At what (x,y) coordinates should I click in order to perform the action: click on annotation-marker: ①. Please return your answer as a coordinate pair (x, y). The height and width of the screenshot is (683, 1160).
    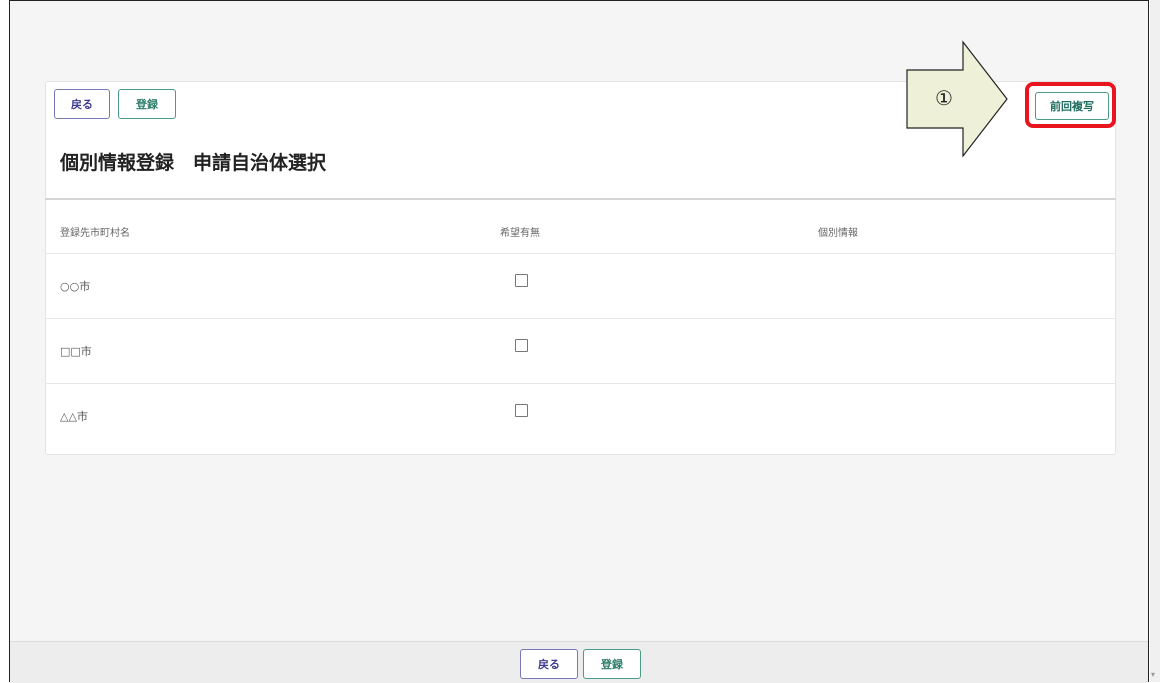
    Looking at the image, I should click on (944, 98).